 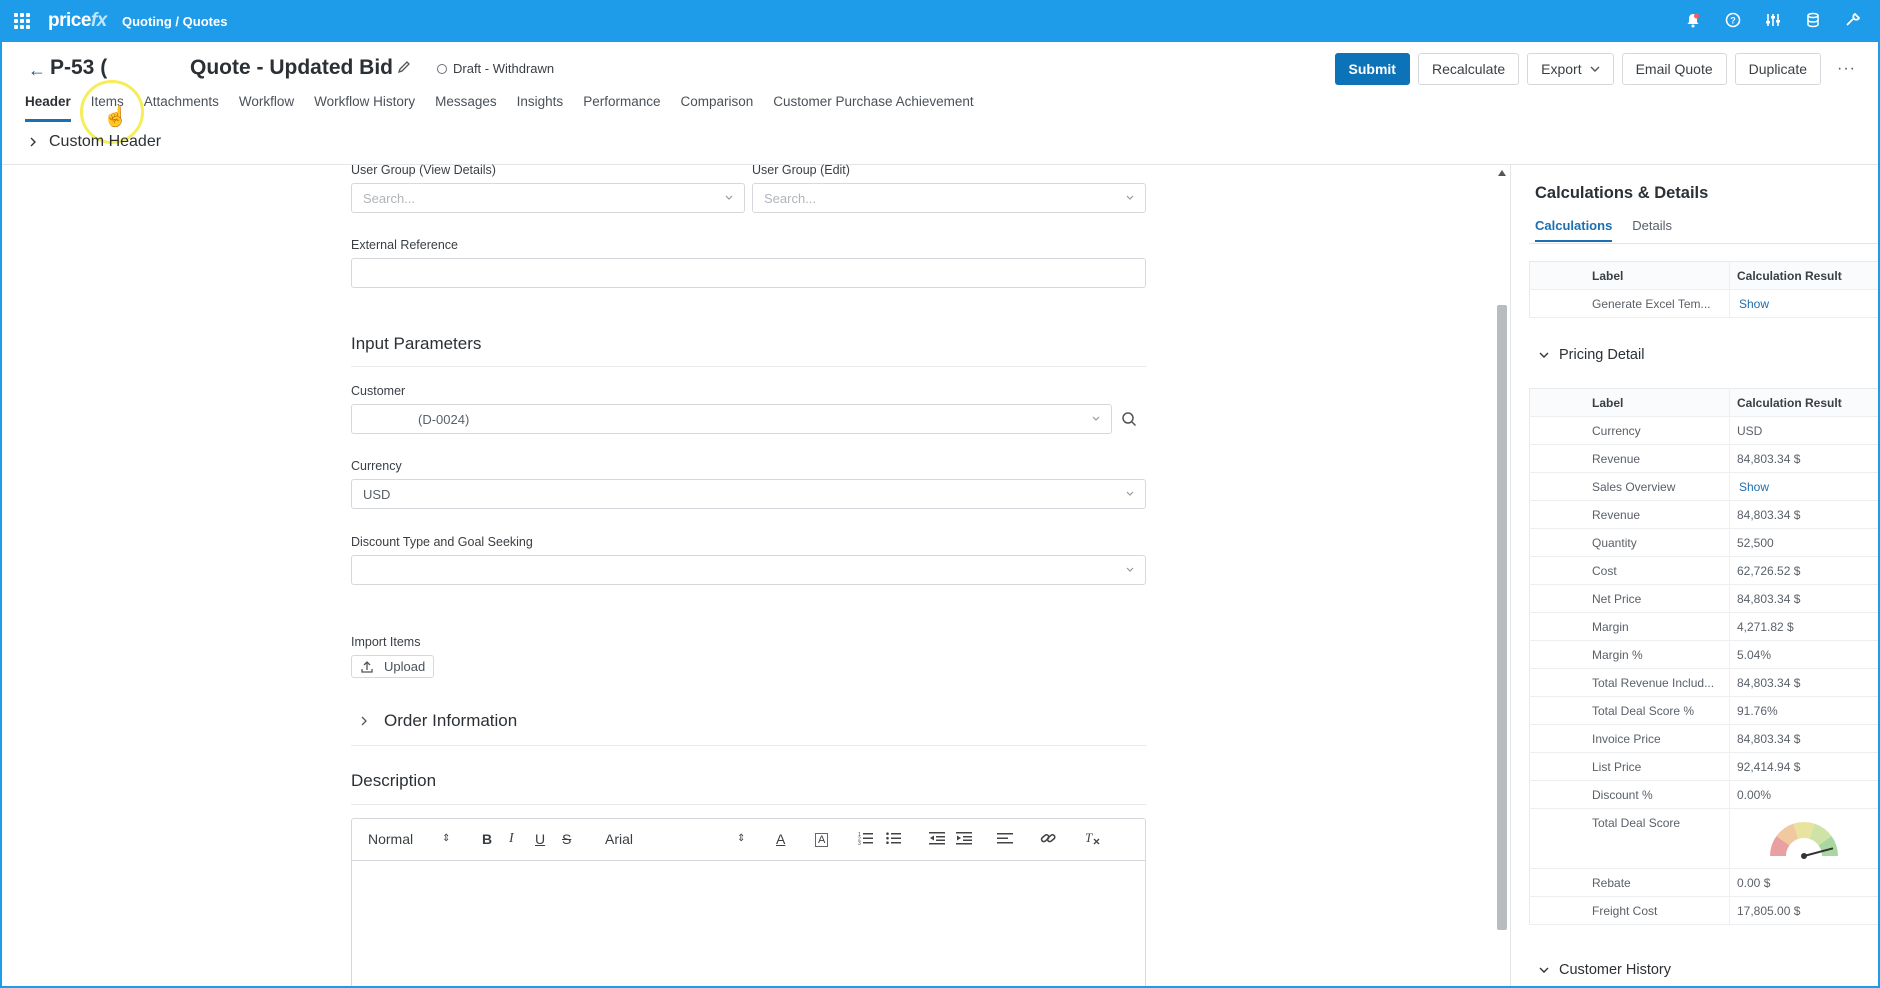 I want to click on row-label: Total Deal Score, so click(x=1629, y=838).